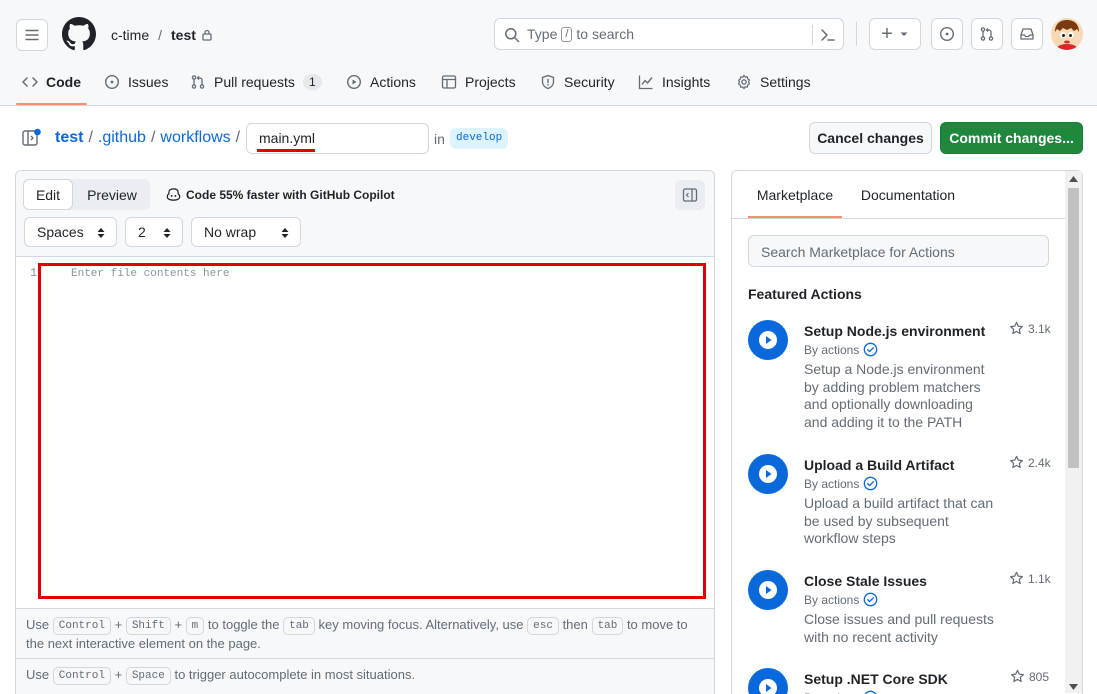 The image size is (1097, 694). What do you see at coordinates (744, 82) in the screenshot?
I see `gear-icon` at bounding box center [744, 82].